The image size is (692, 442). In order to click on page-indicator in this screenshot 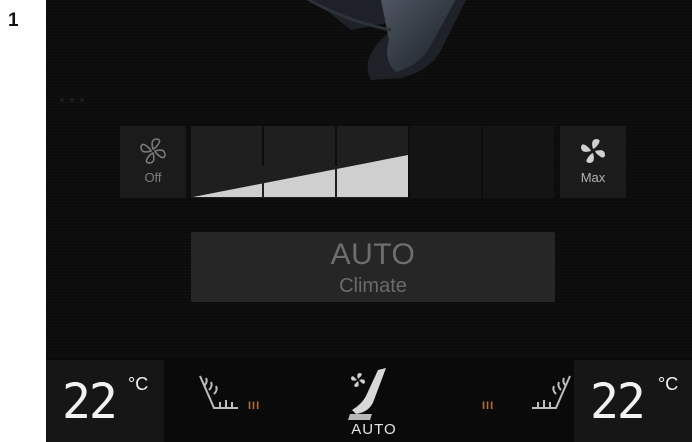, I will do `click(72, 100)`.